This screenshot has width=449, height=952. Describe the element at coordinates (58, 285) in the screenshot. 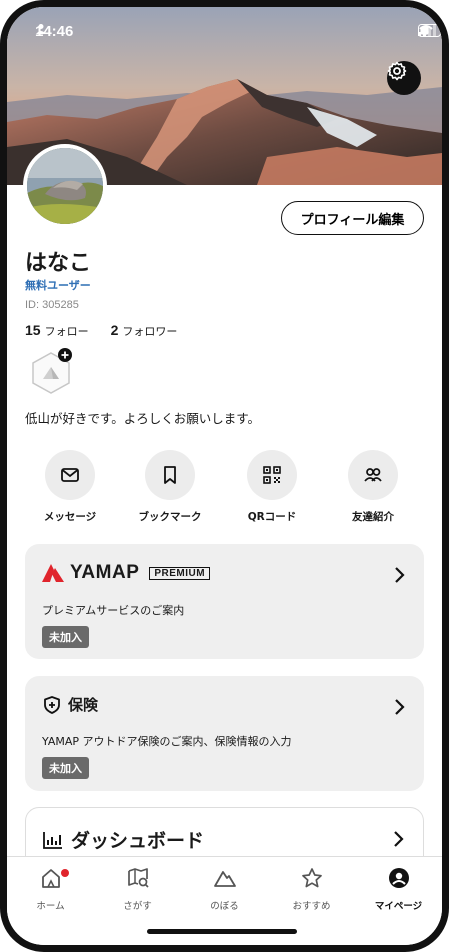

I see `plan-status-link: 無料ユーザー` at that location.